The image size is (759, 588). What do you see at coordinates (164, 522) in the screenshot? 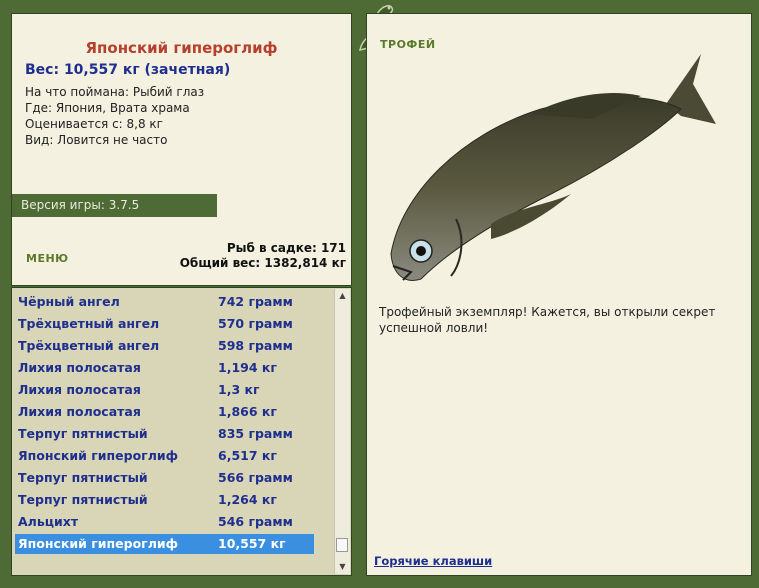
I see `list-item: Альцихт 546 грамм` at bounding box center [164, 522].